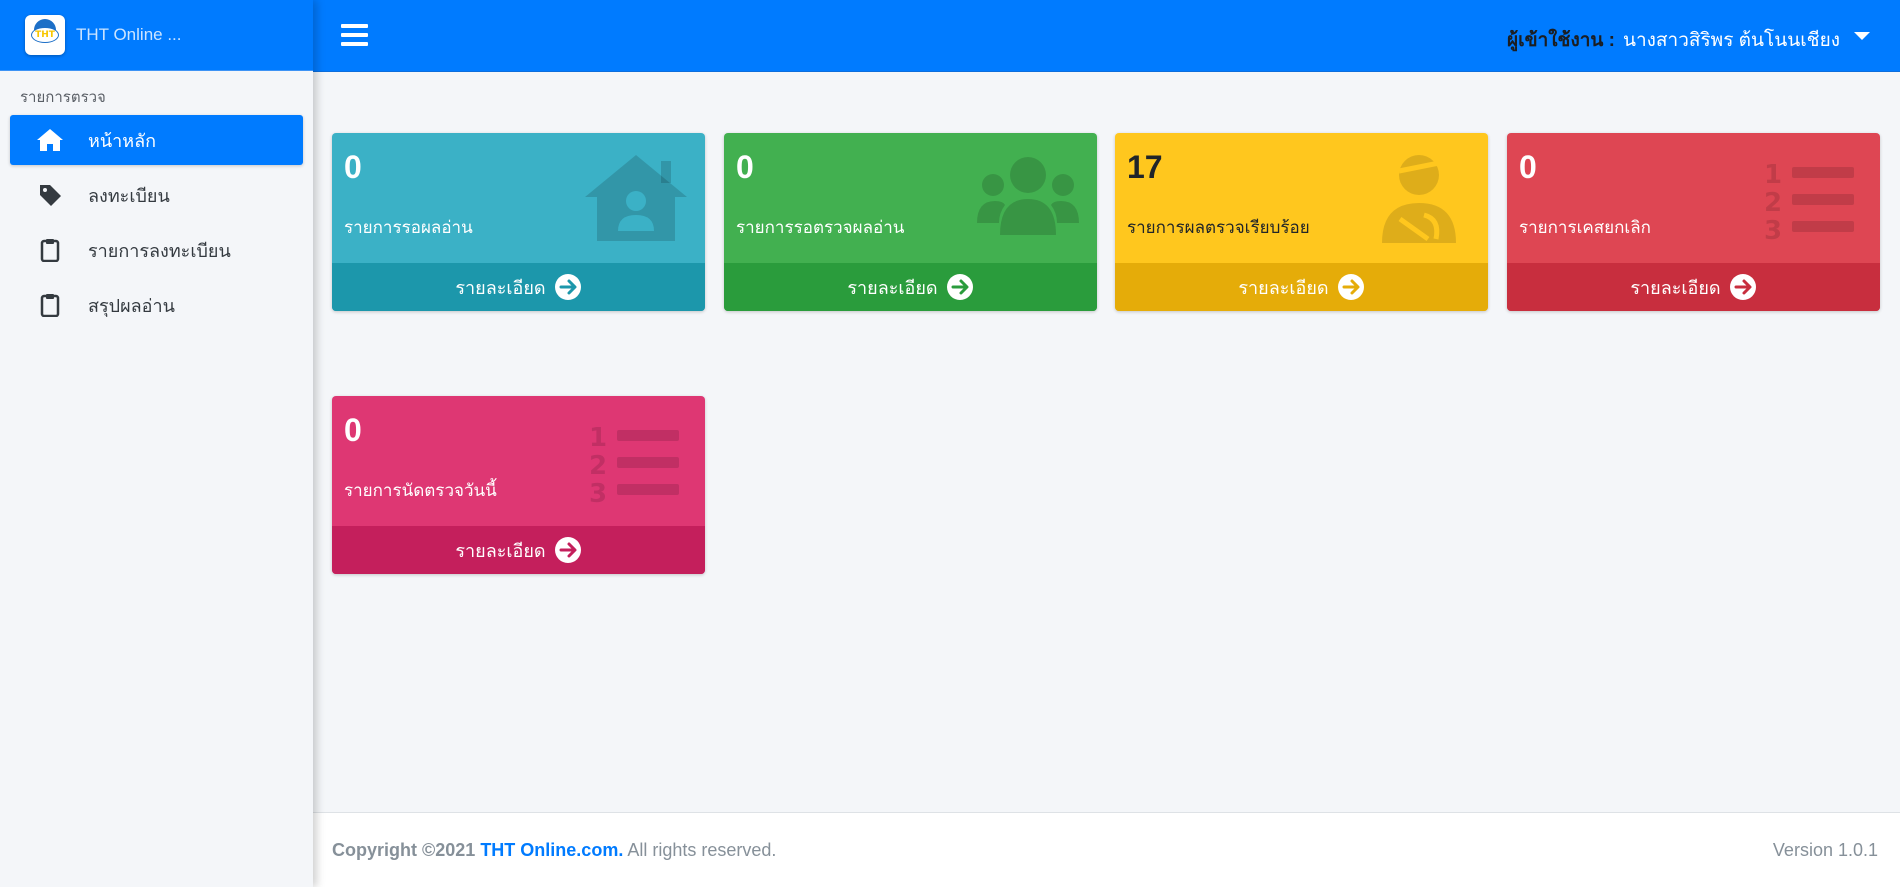 This screenshot has height=887, width=1900. I want to click on chevron-down-icon, so click(1862, 36).